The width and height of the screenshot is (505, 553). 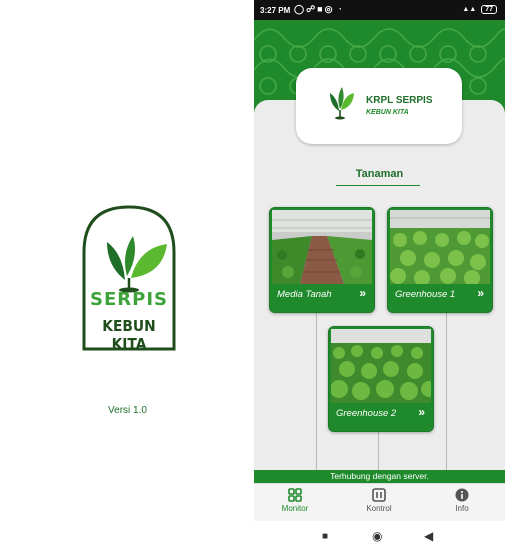 I want to click on version-label: Versi 1.0, so click(x=127, y=410).